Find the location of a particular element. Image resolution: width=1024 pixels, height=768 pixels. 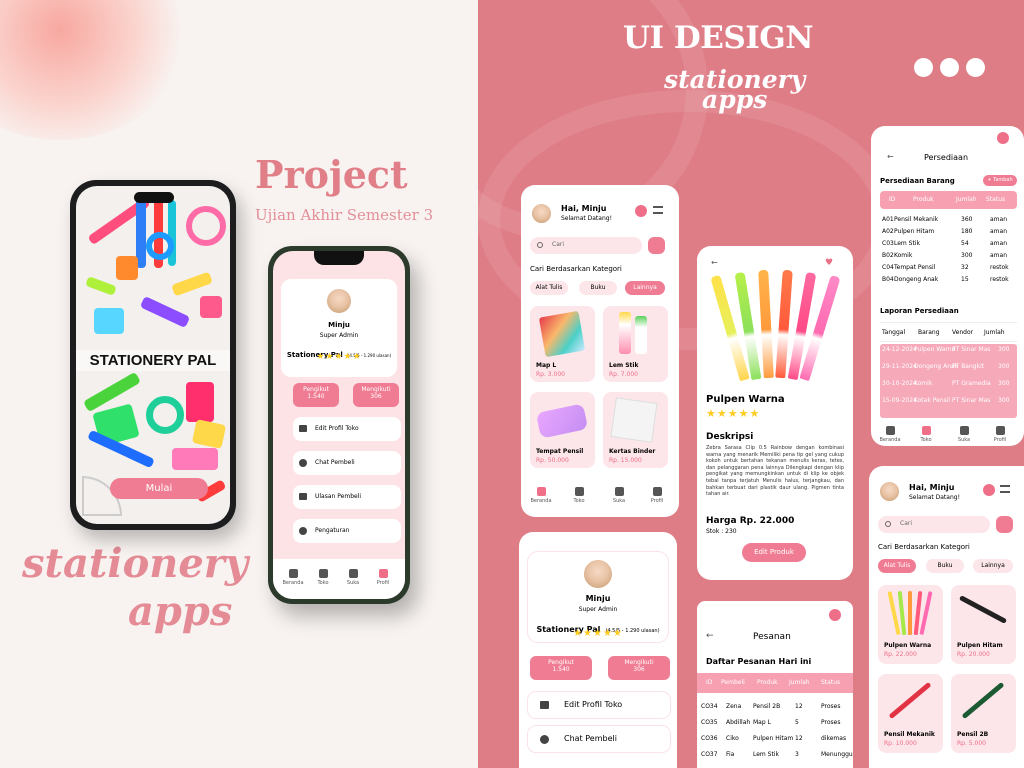

heart-icon: ♥ is located at coordinates (829, 263).